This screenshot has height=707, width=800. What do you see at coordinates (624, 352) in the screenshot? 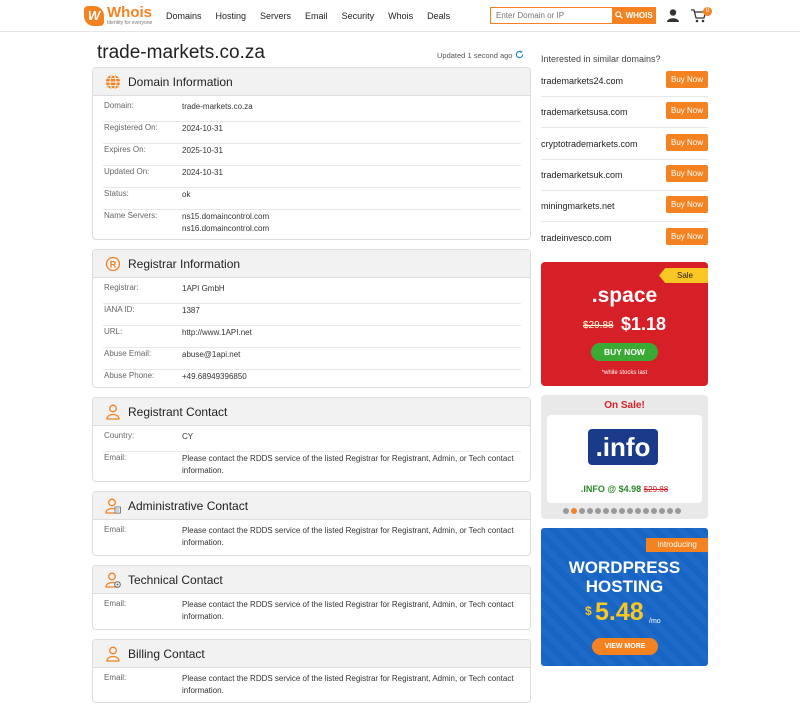
I see `space-buy-now-button: BUY NOW` at bounding box center [624, 352].